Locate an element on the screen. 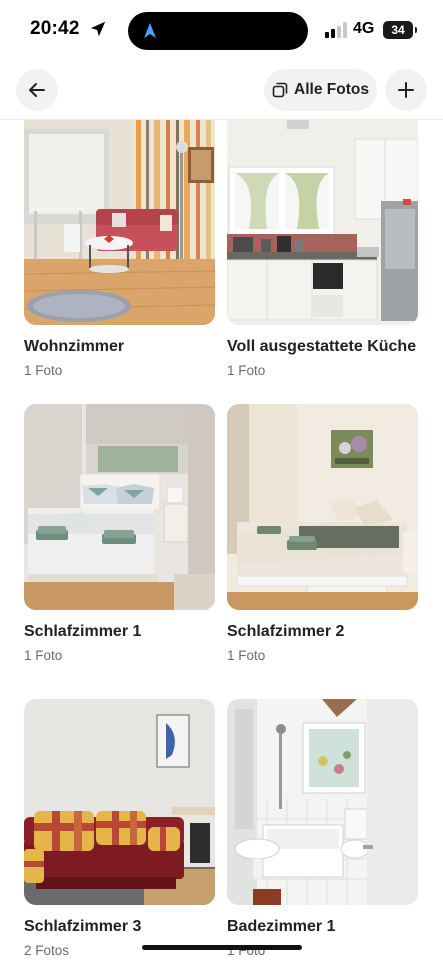 The width and height of the screenshot is (443, 960). home-indicator is located at coordinates (222, 947).